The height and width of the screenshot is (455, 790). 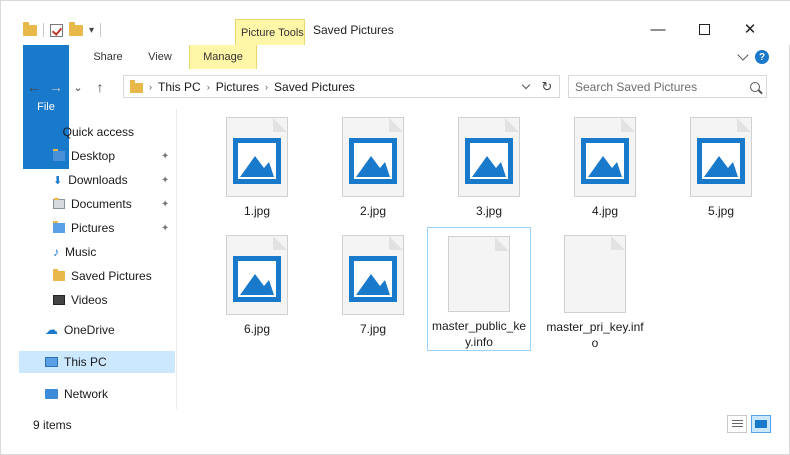 What do you see at coordinates (636, 86) in the screenshot?
I see `search-placeholder: Search Saved Pictures` at bounding box center [636, 86].